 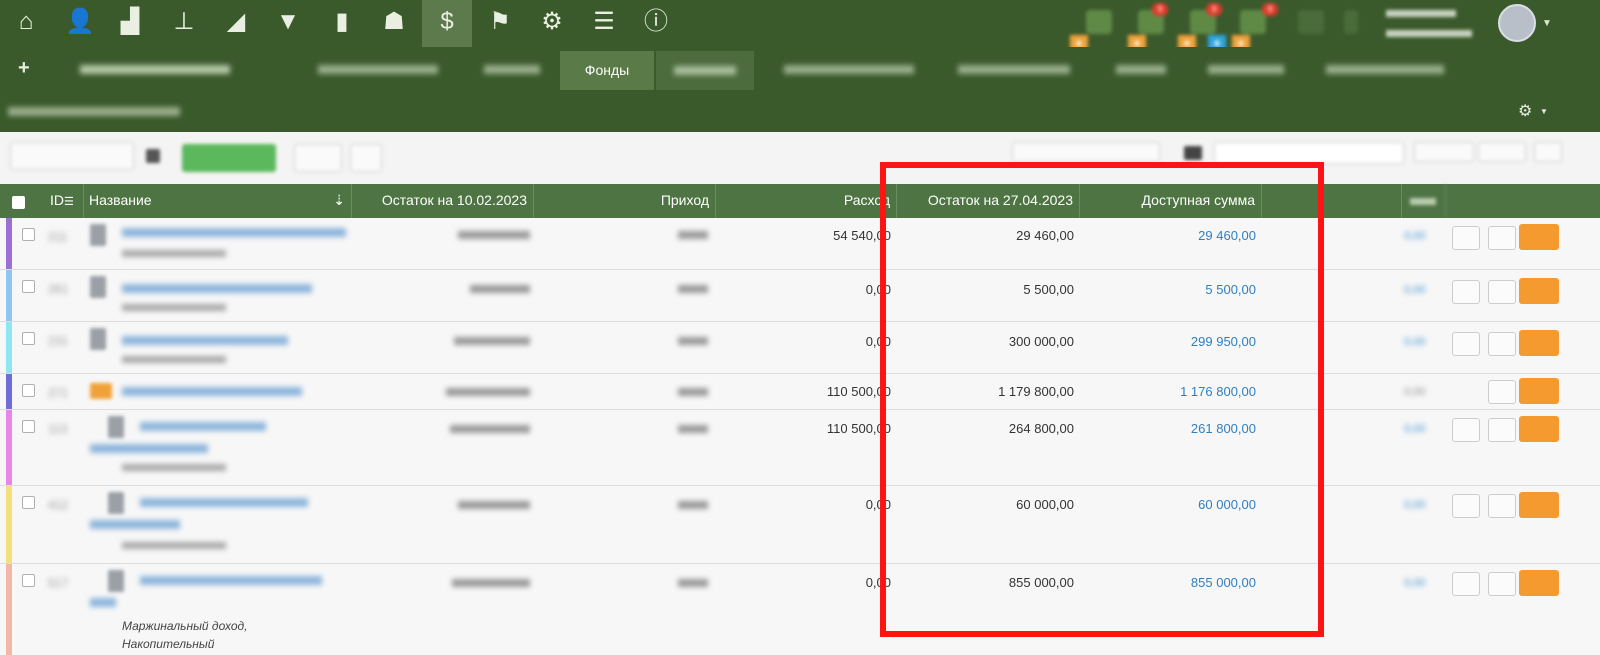 What do you see at coordinates (1253, 22) in the screenshot?
I see `excel-icon` at bounding box center [1253, 22].